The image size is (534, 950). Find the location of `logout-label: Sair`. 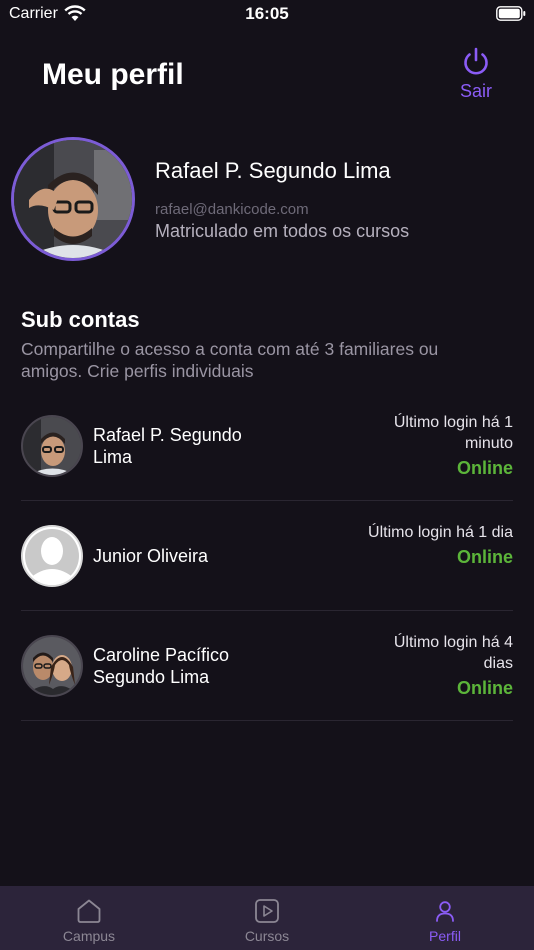

logout-label: Sair is located at coordinates (475, 91).